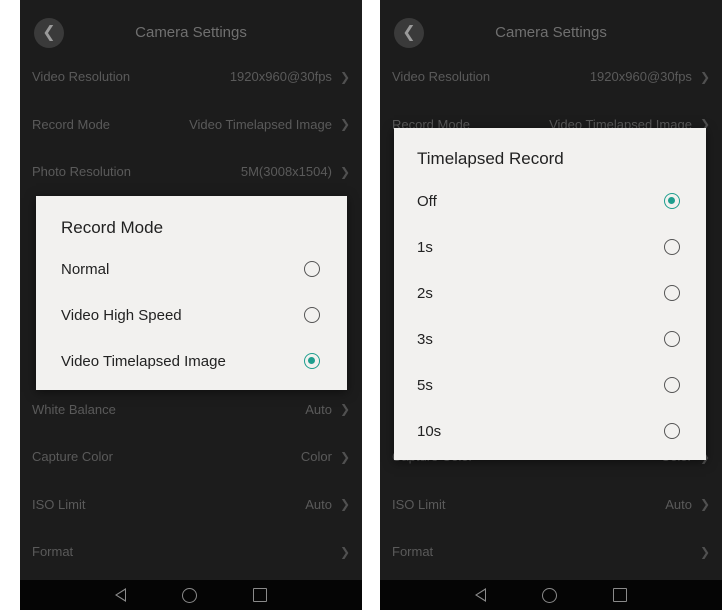  What do you see at coordinates (74, 409) in the screenshot?
I see `setting-label: White Balance` at bounding box center [74, 409].